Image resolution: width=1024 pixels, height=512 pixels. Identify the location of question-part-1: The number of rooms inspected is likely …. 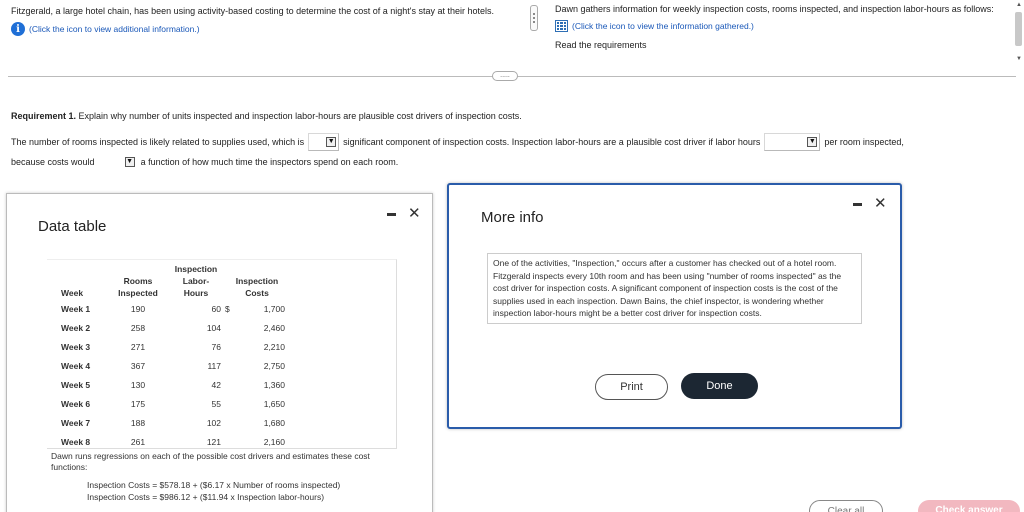
(158, 142).